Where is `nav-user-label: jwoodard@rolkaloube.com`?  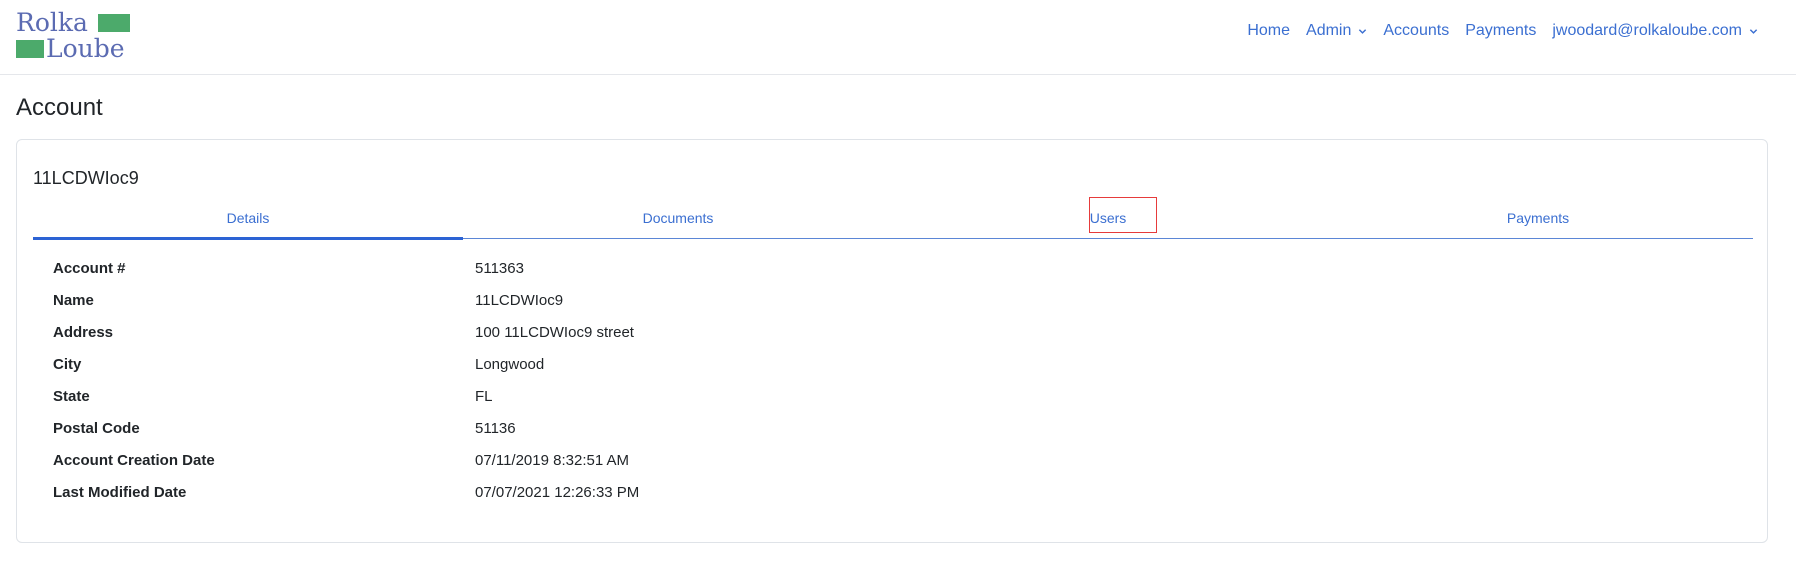
nav-user-label: jwoodard@rolkaloube.com is located at coordinates (1647, 30).